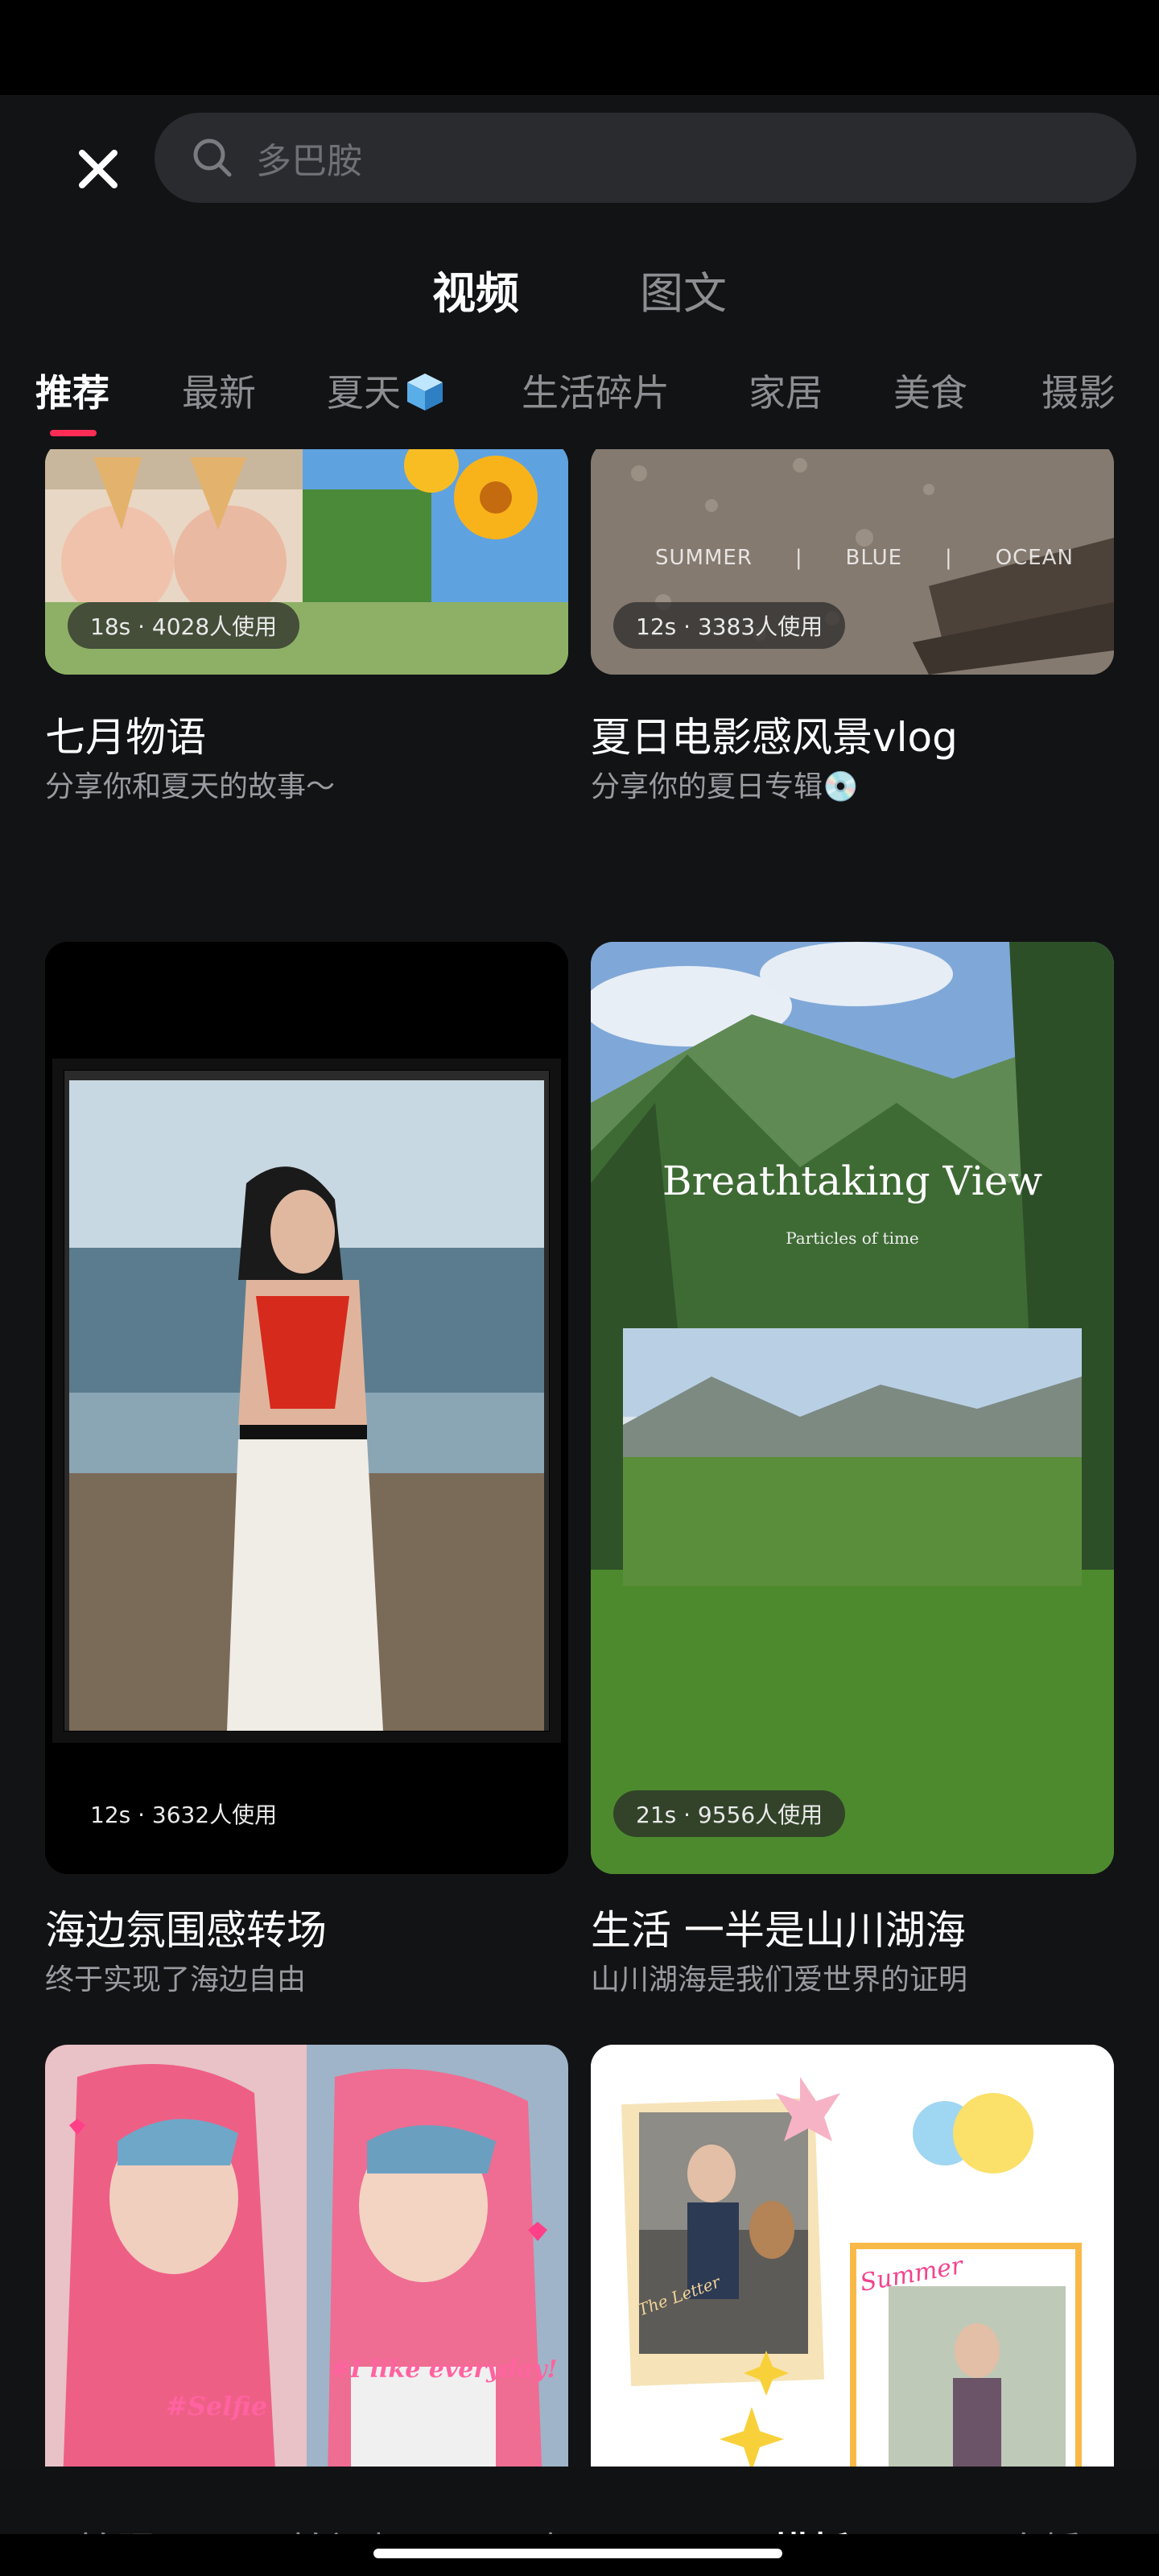 The height and width of the screenshot is (2576, 1159). I want to click on overlay-text: #Selfie, so click(217, 2406).